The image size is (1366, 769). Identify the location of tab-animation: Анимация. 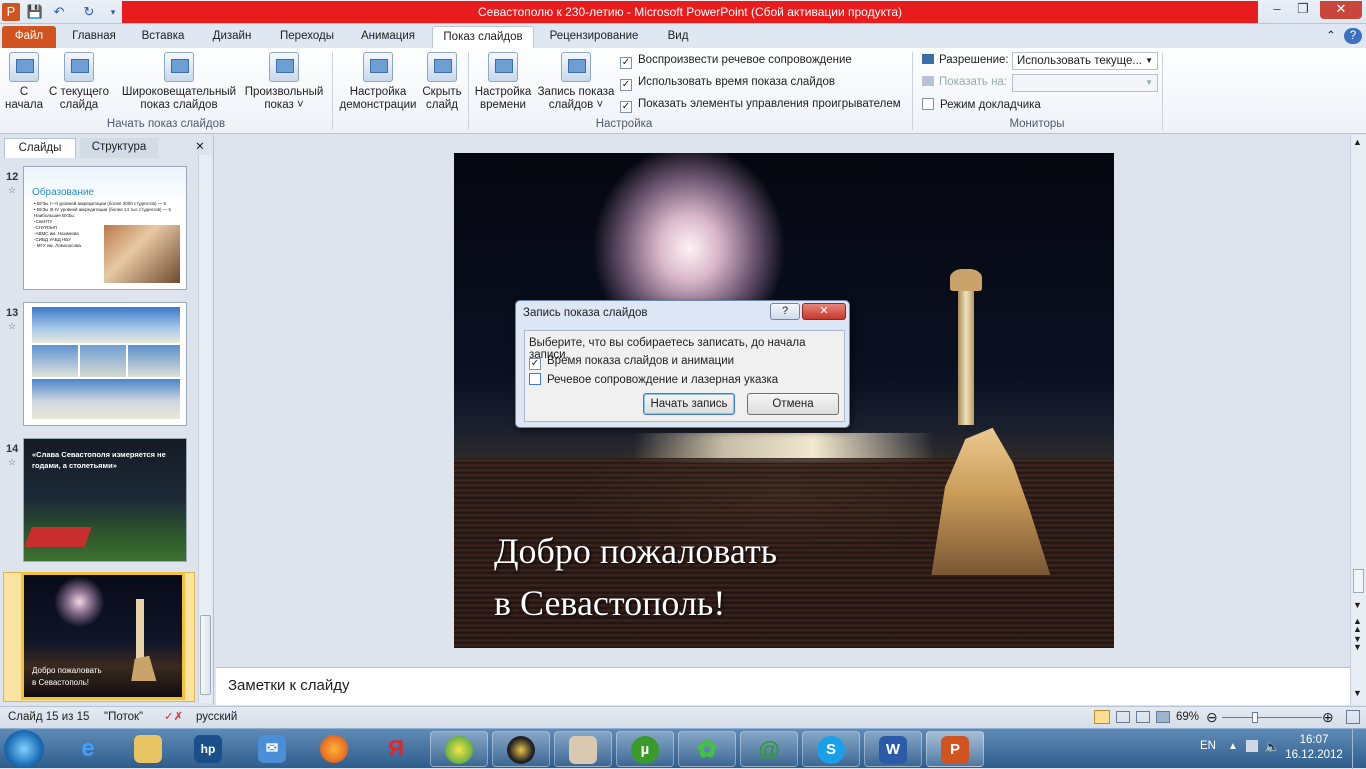
(388, 37).